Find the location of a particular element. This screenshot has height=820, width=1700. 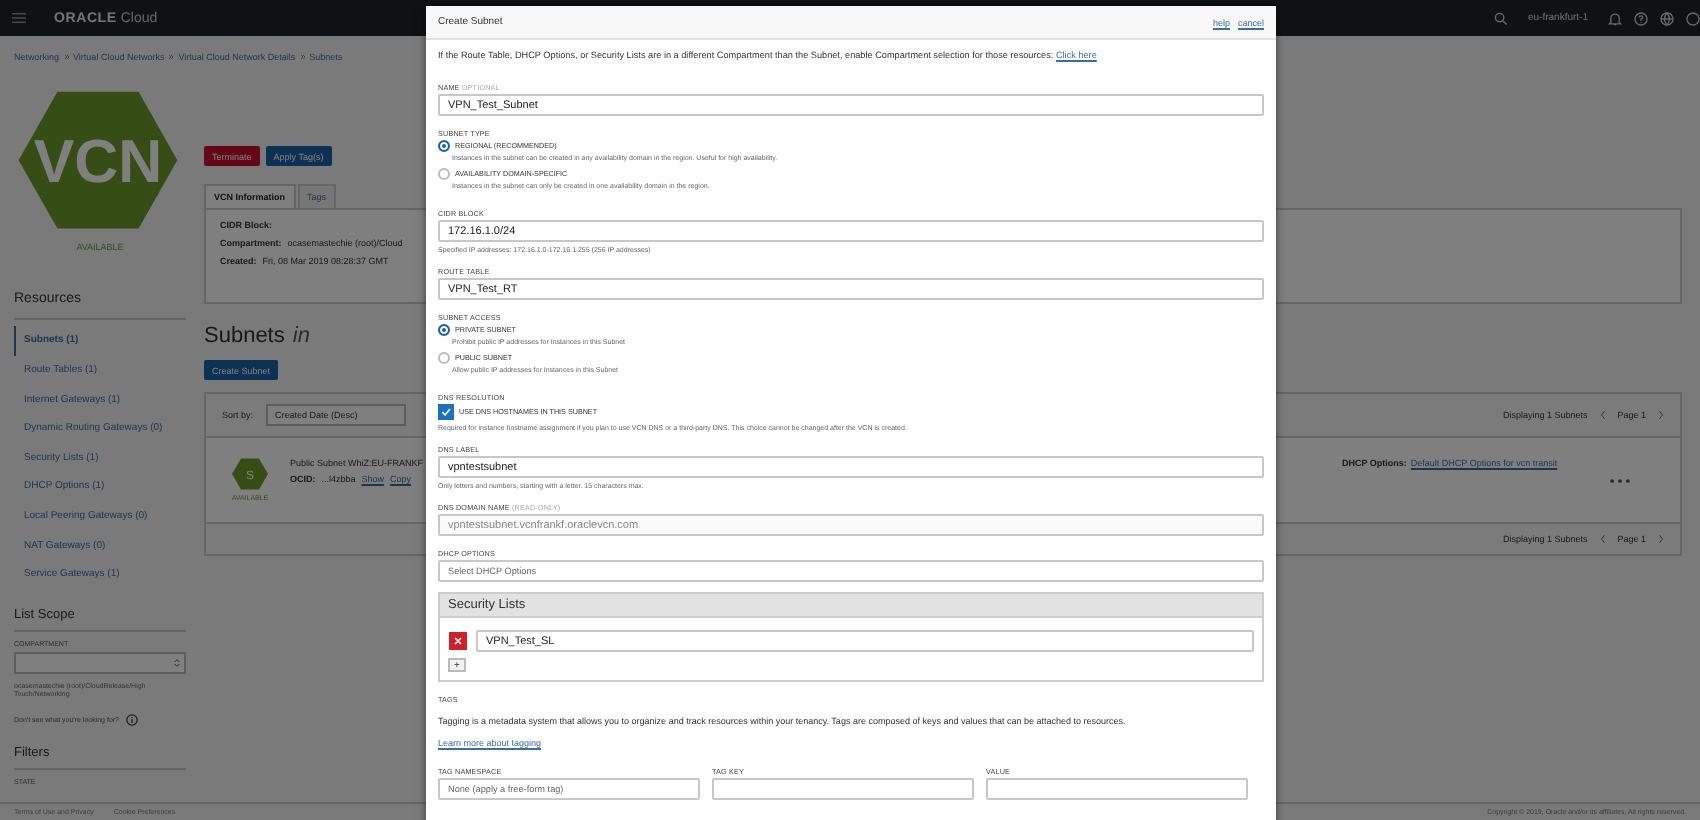

updown-icon is located at coordinates (179, 663).